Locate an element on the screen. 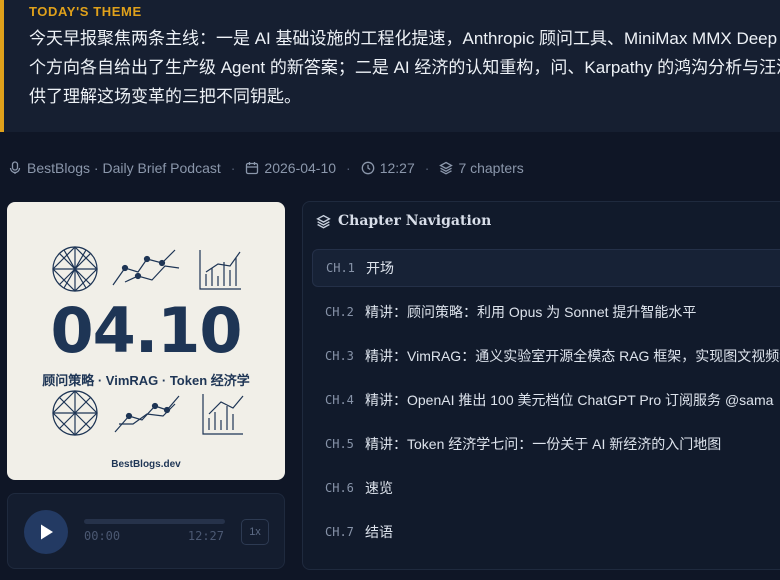 Image resolution: width=780 pixels, height=580 pixels. microphone-icon is located at coordinates (15, 168).